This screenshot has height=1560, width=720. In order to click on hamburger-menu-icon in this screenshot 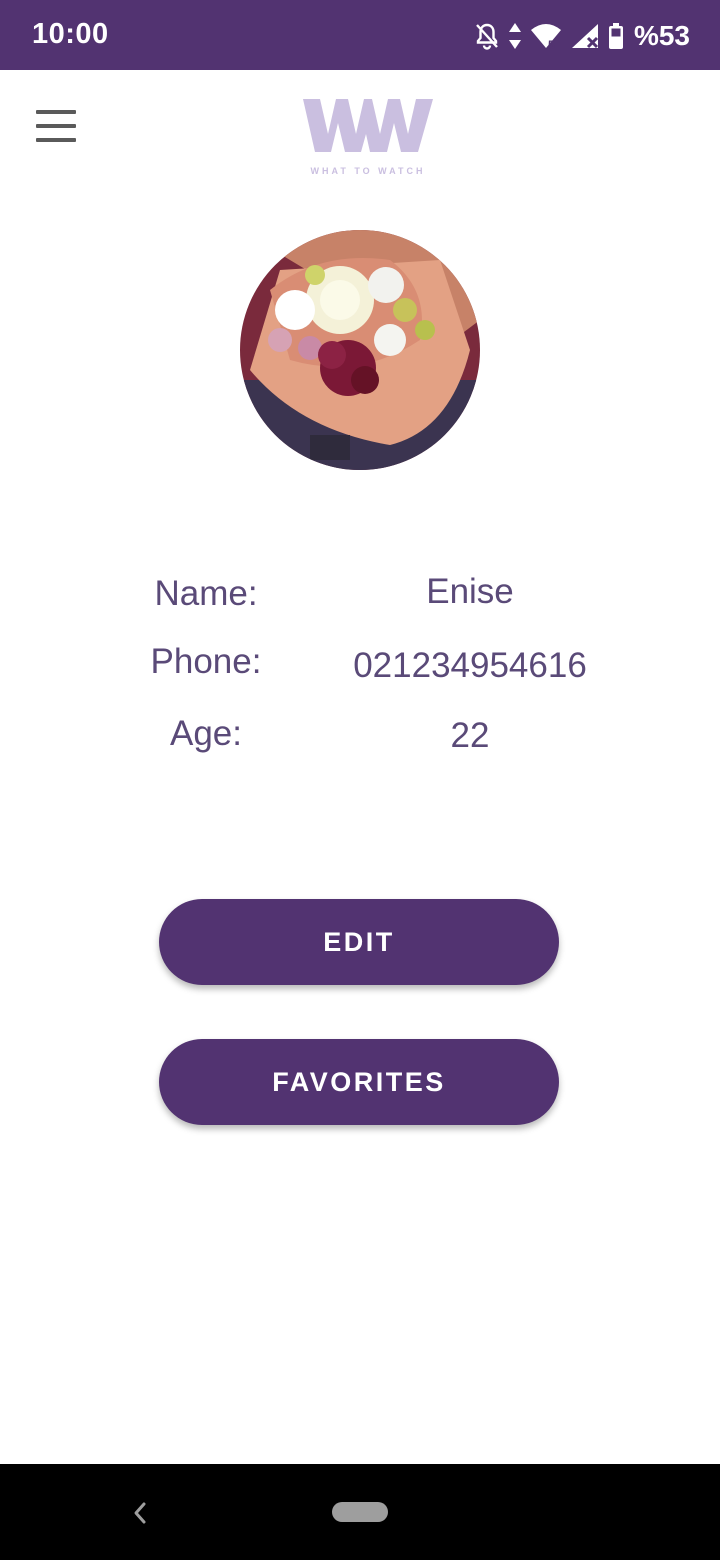, I will do `click(56, 126)`.